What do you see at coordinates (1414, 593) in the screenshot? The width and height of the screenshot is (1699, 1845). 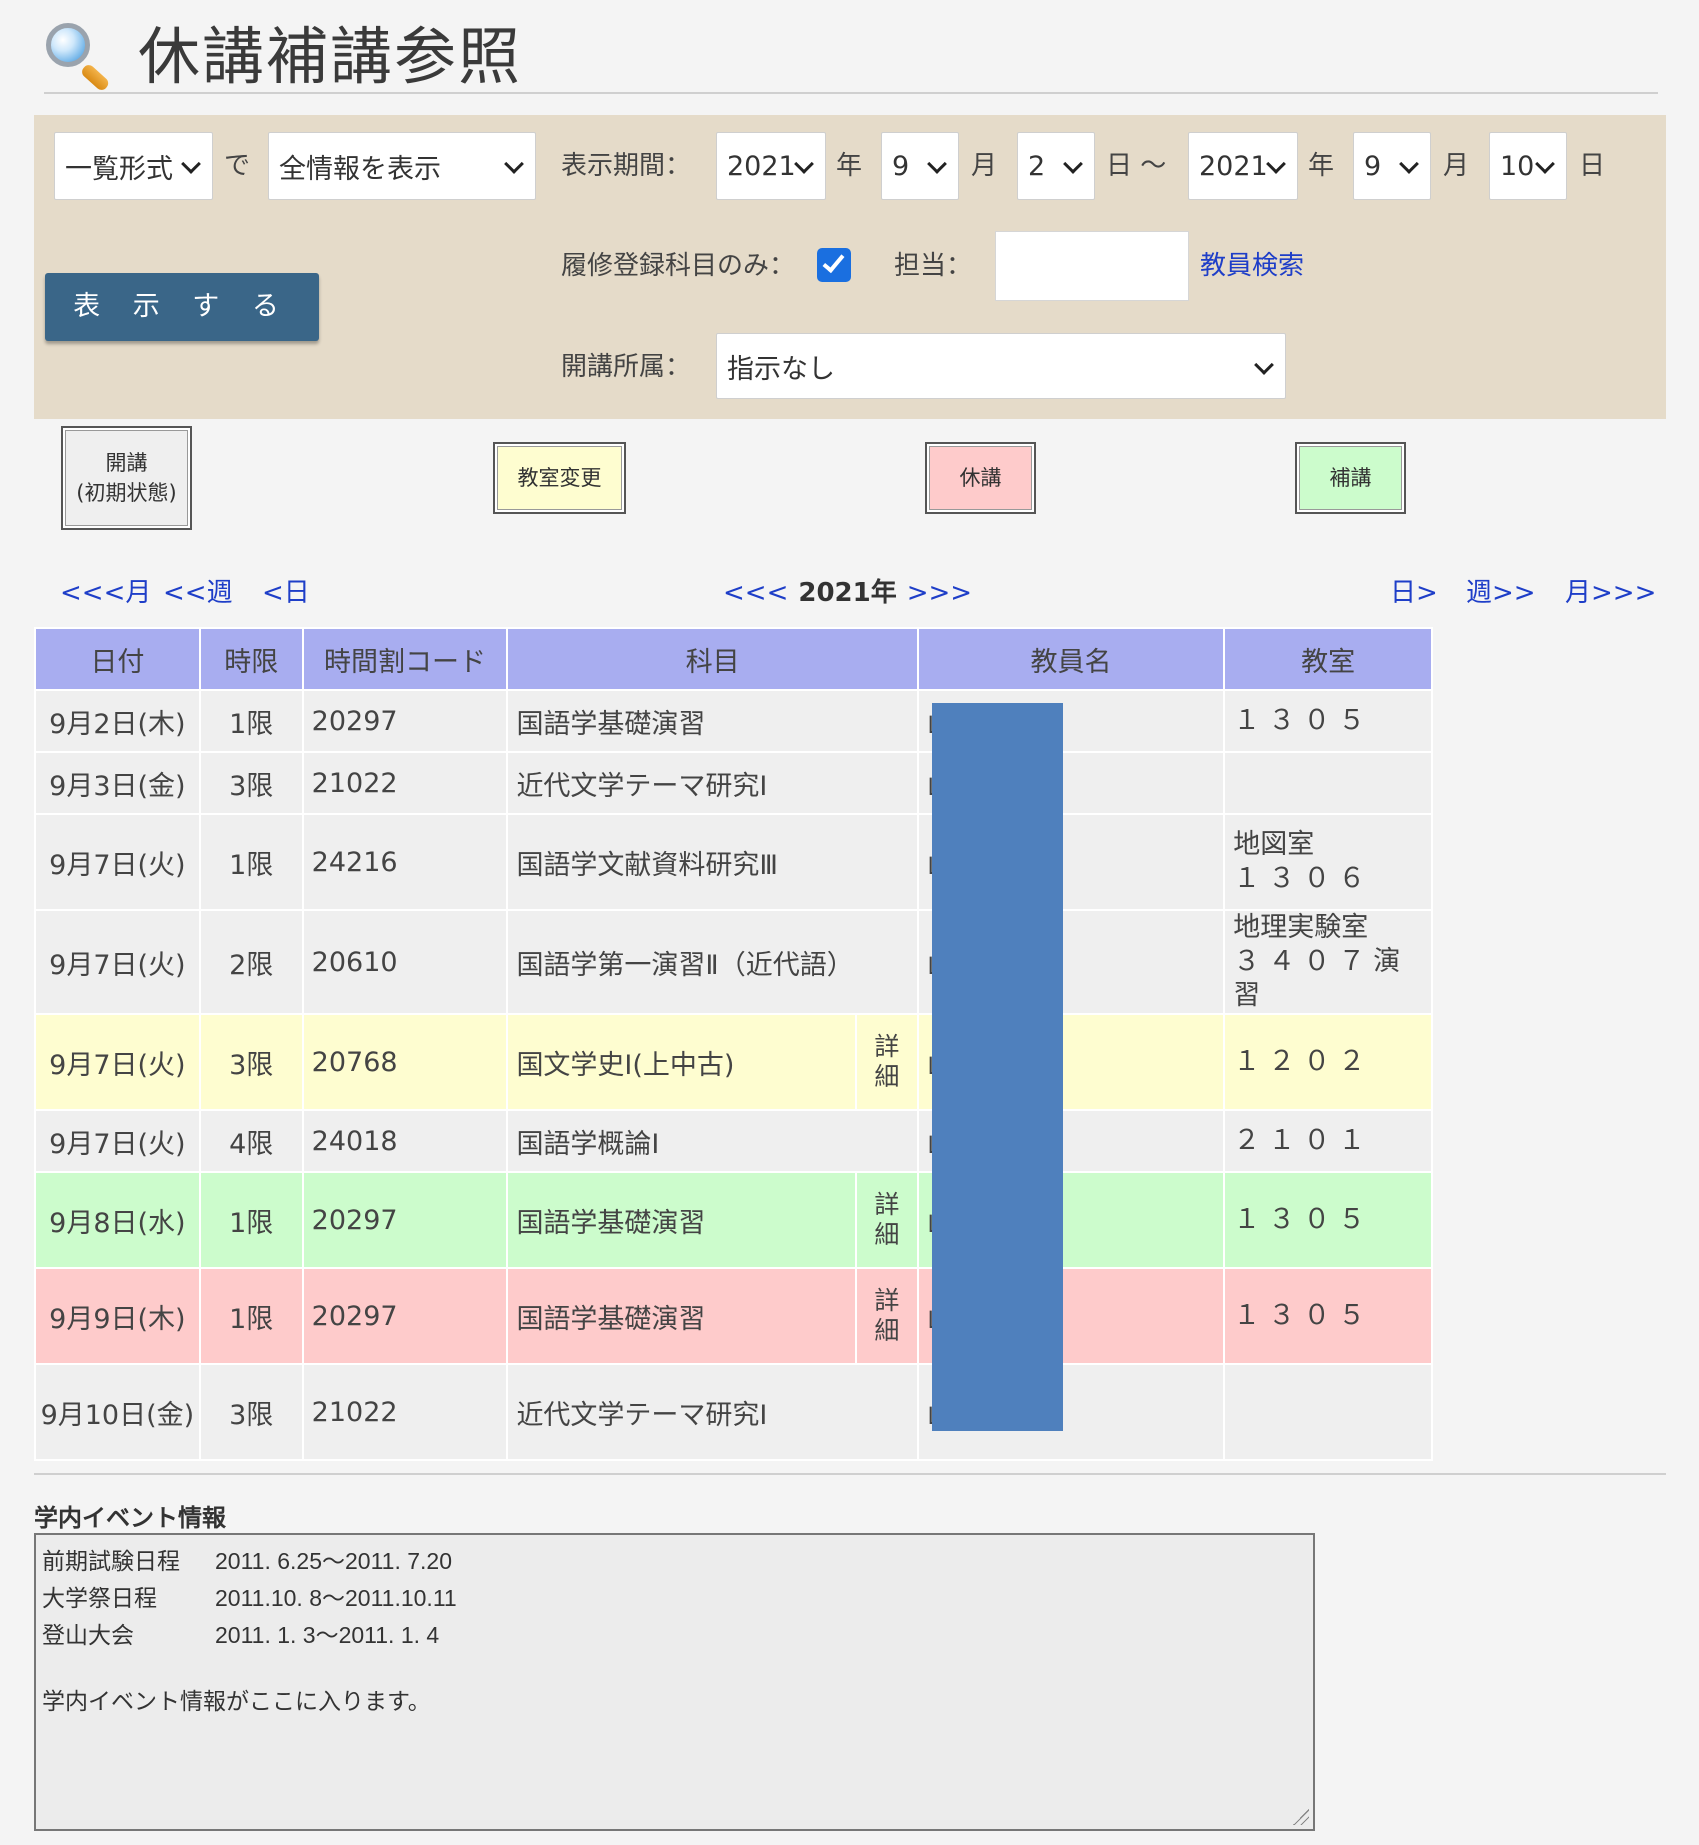 I see `next-day-link: 日>` at bounding box center [1414, 593].